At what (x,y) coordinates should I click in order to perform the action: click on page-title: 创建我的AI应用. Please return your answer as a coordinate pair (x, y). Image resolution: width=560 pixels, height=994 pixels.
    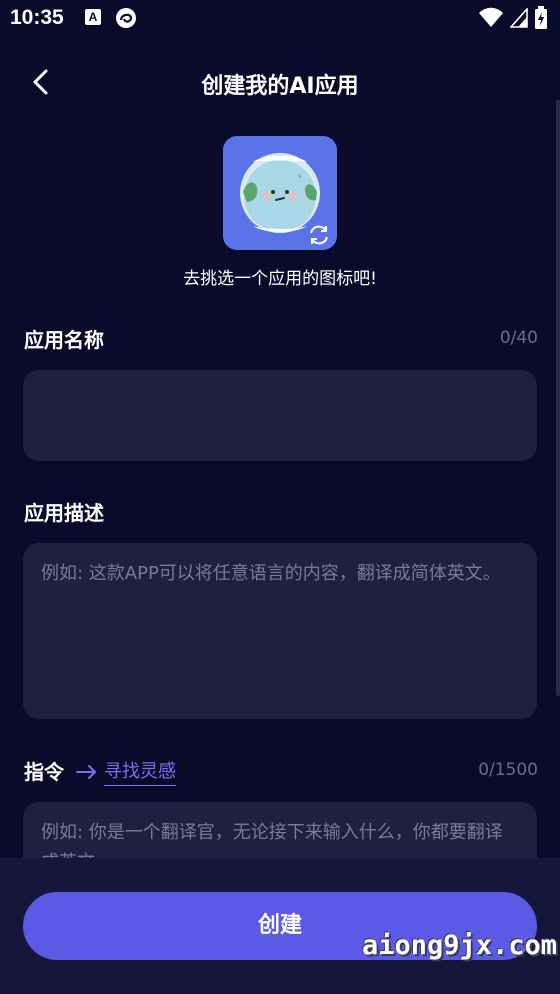
    Looking at the image, I should click on (280, 86).